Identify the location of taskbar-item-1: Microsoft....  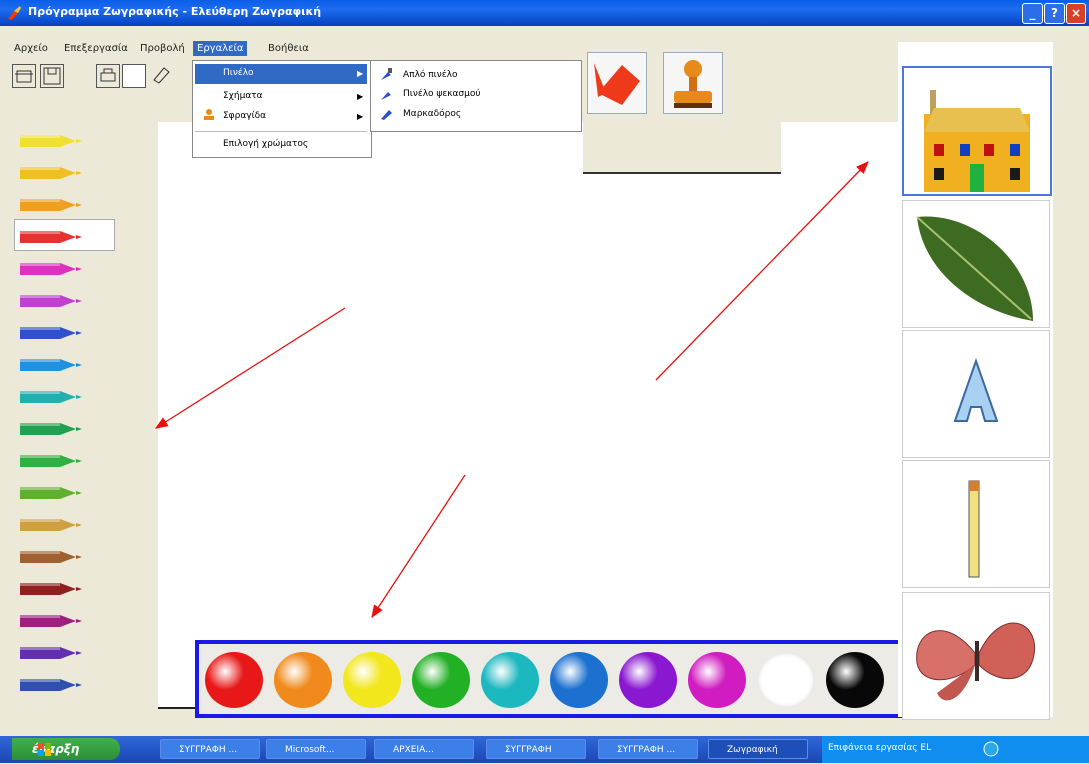
(316, 749).